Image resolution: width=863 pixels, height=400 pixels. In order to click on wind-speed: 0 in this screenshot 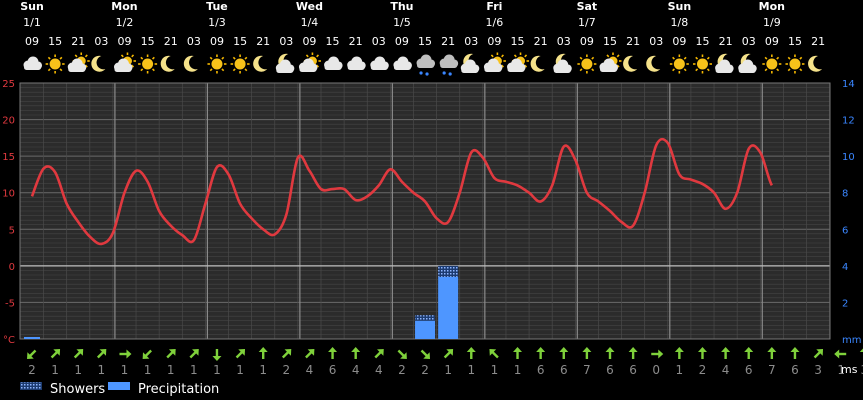, I will do `click(656, 370)`.